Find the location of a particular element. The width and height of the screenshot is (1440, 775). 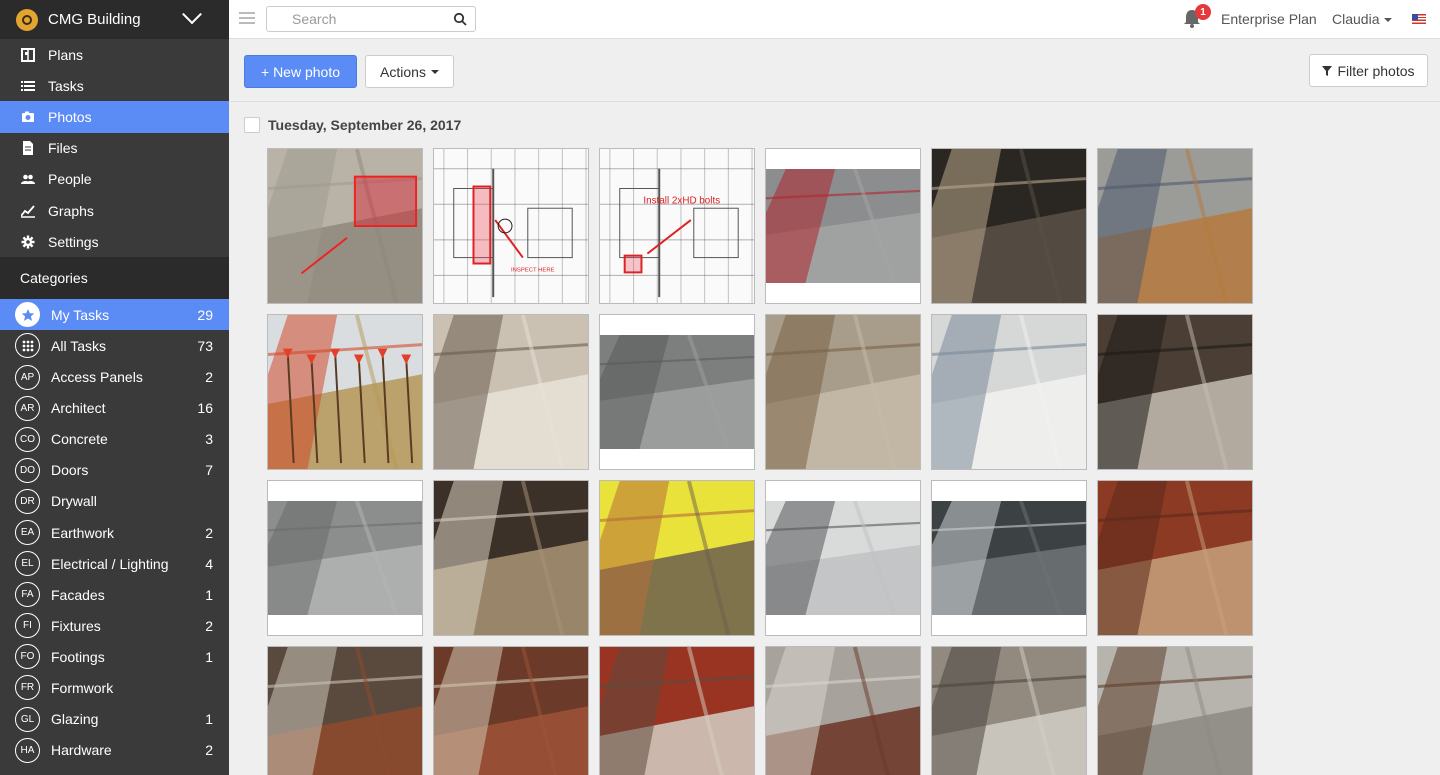

category-item: FI Fixtures 2 is located at coordinates (114, 625).